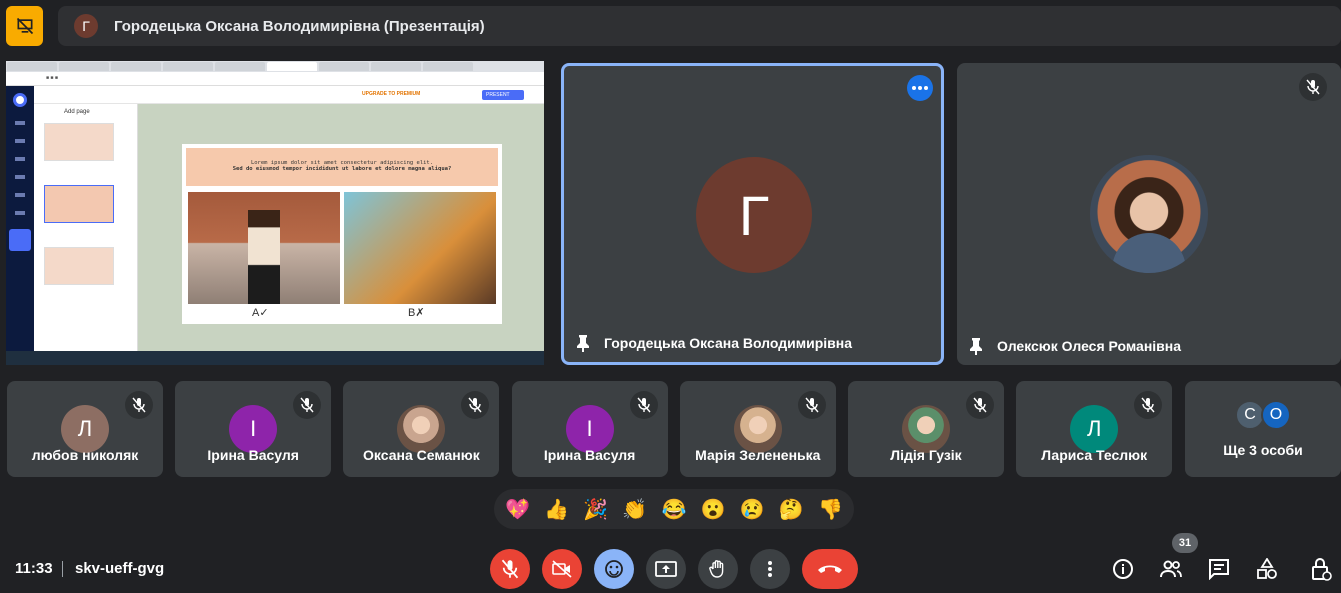 The image size is (1341, 593). I want to click on divider, so click(62, 569).